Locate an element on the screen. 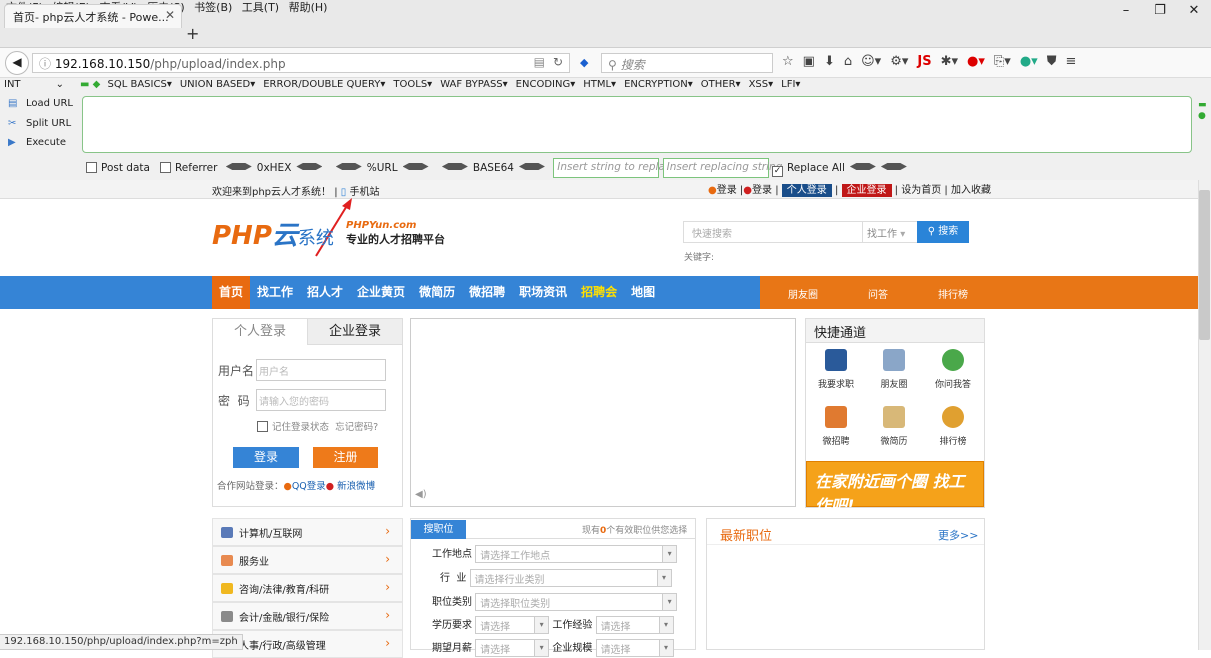 The height and width of the screenshot is (658, 1211). hb-menu-encryption: ENCRYPTION▾ is located at coordinates (658, 84).